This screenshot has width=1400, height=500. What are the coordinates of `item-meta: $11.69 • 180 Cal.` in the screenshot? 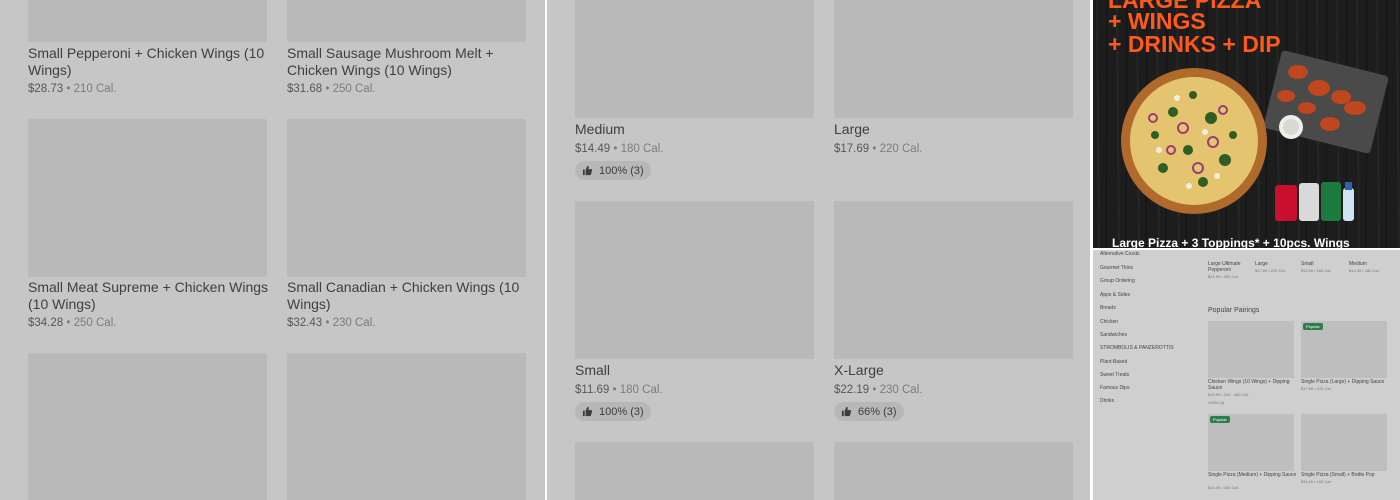 It's located at (619, 390).